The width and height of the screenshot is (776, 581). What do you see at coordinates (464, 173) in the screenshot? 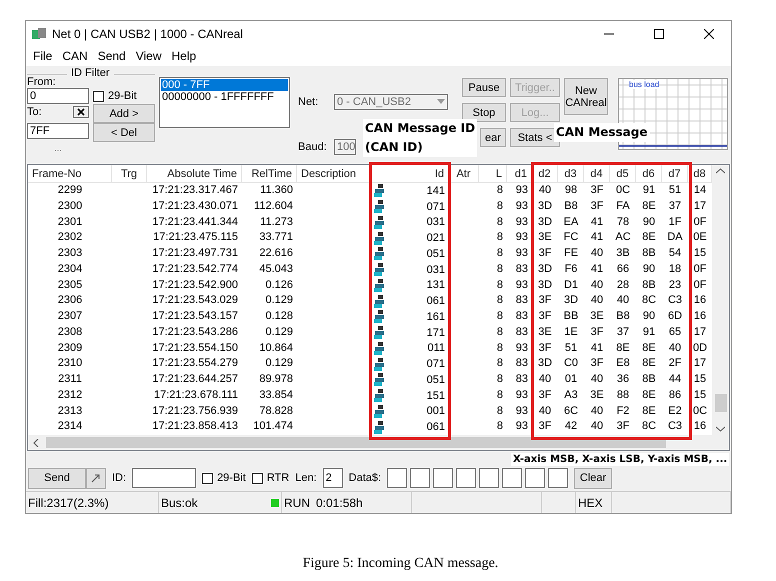
I see `column-header: Atr` at bounding box center [464, 173].